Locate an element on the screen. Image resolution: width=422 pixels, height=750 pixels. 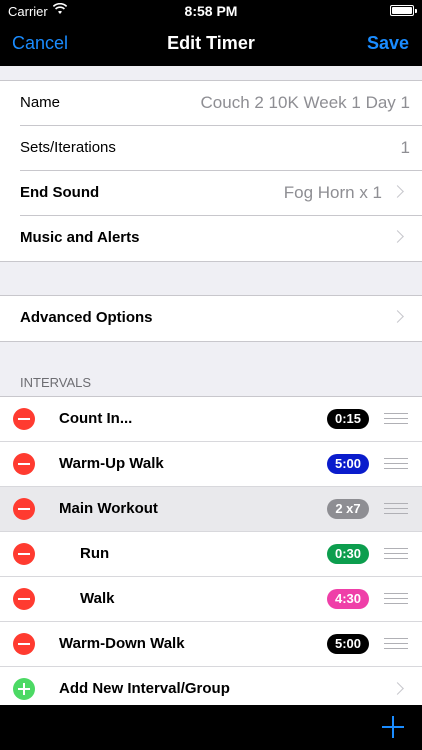
music-alerts-row: Music and Alerts is located at coordinates (221, 238).